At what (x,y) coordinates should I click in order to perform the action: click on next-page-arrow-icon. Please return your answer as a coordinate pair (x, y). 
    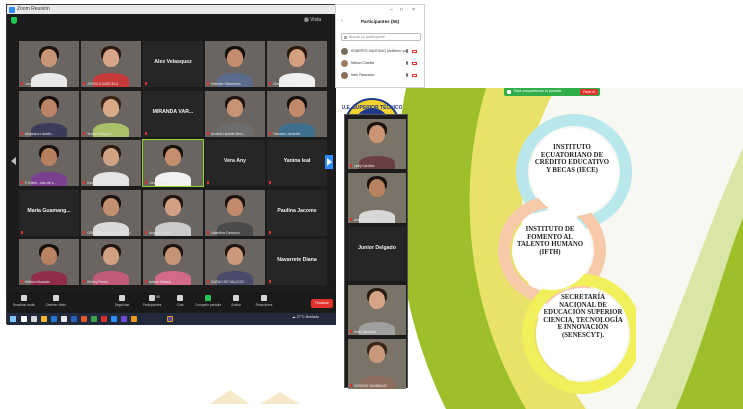
    Looking at the image, I should click on (329, 162).